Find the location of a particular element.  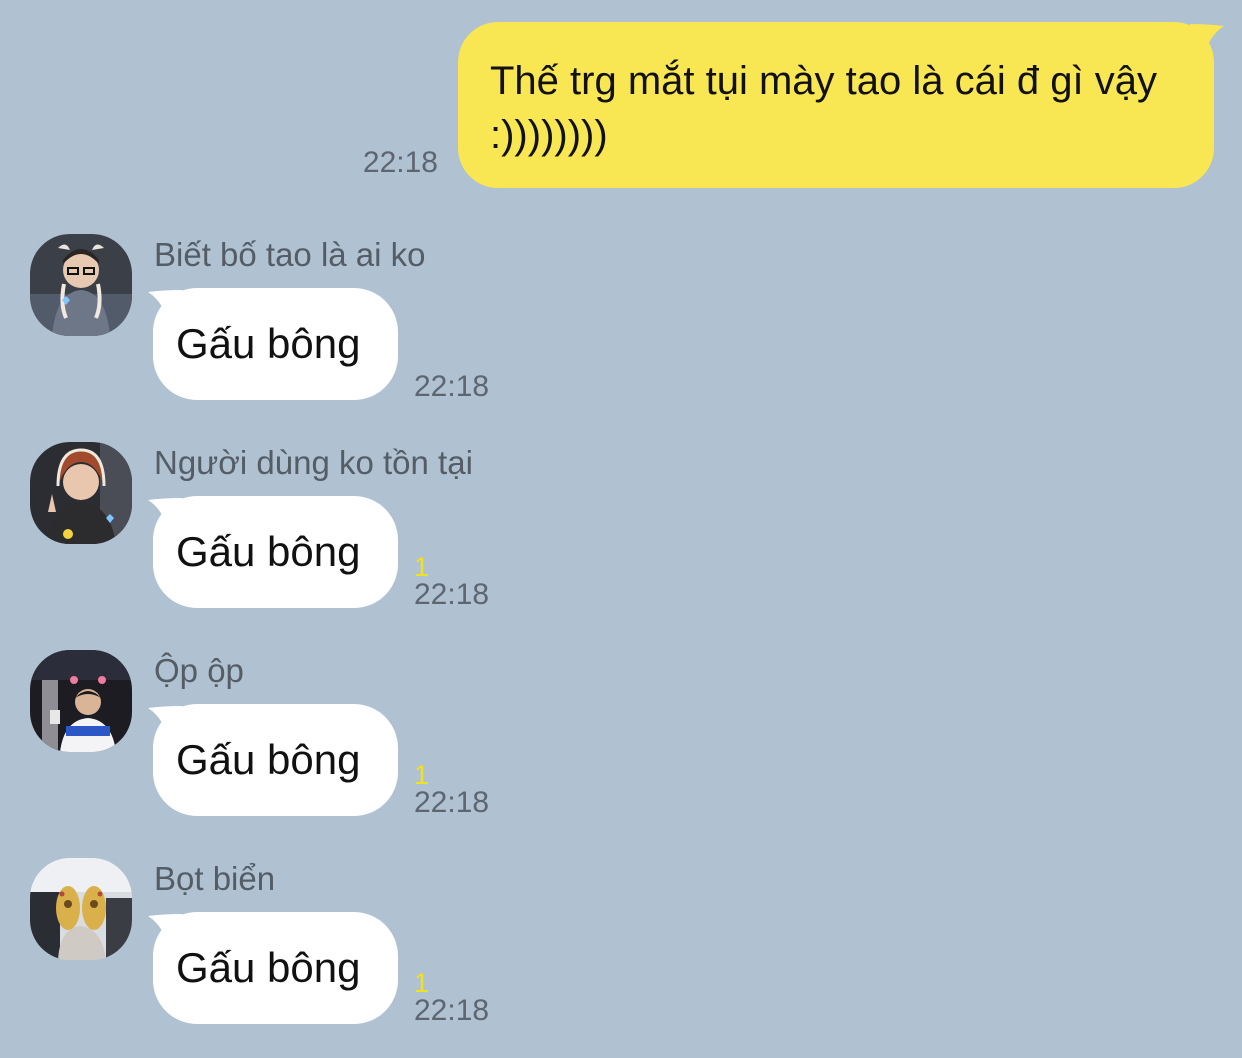

incoming-message: Người dùng ko tồn tại Gấu bông 1 22:18 is located at coordinates (300, 542).